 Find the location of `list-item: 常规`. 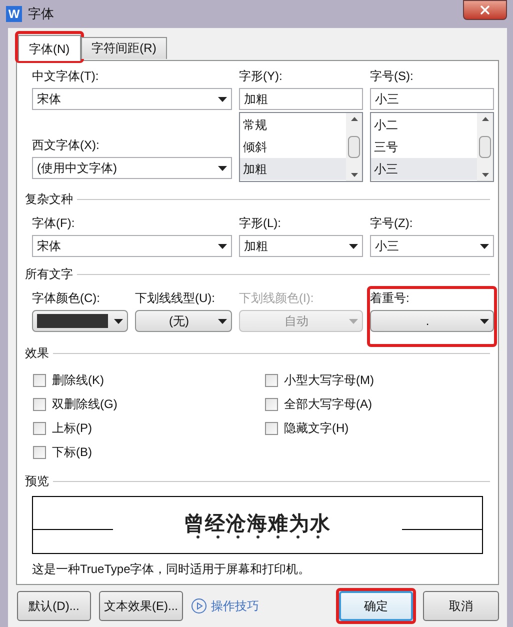

list-item: 常规 is located at coordinates (293, 125).